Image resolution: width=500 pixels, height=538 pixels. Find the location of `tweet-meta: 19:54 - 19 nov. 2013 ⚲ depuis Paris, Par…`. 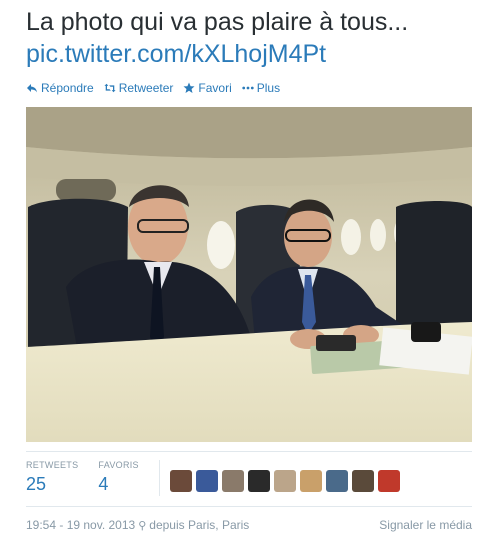

tweet-meta: 19:54 - 19 nov. 2013 ⚲ depuis Paris, Par… is located at coordinates (137, 525).